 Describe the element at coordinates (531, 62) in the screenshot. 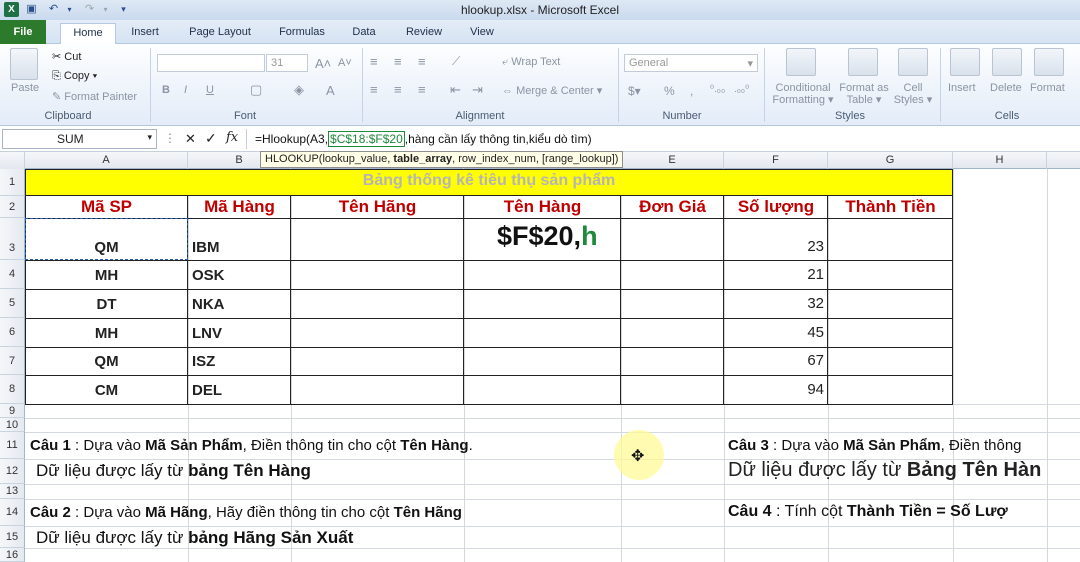

I see `wrap-text-button: ⤶ Wrap Text` at that location.